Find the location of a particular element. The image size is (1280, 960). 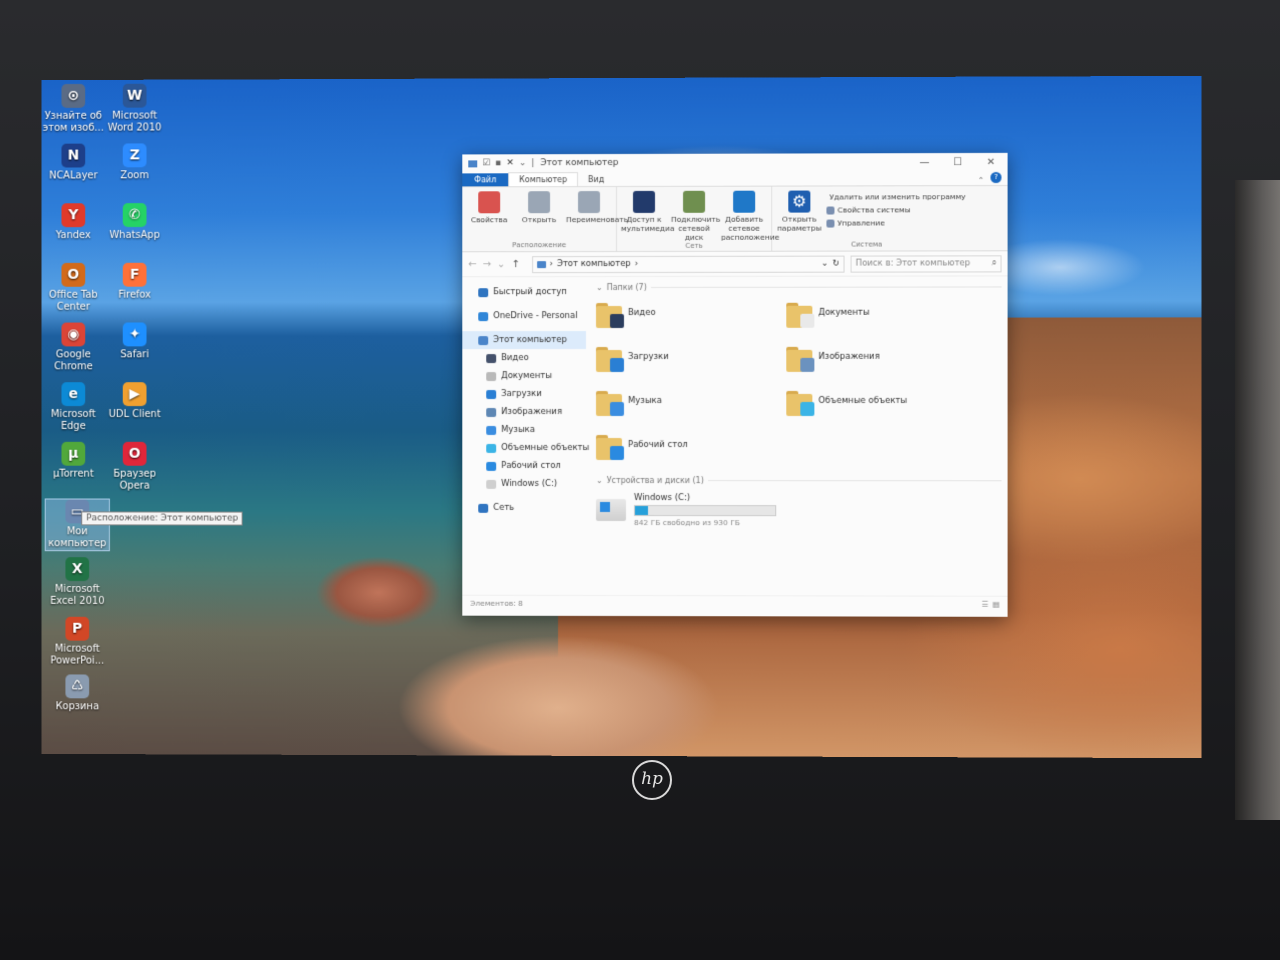

ribbon-button-location-1: Открыть is located at coordinates (539, 215).